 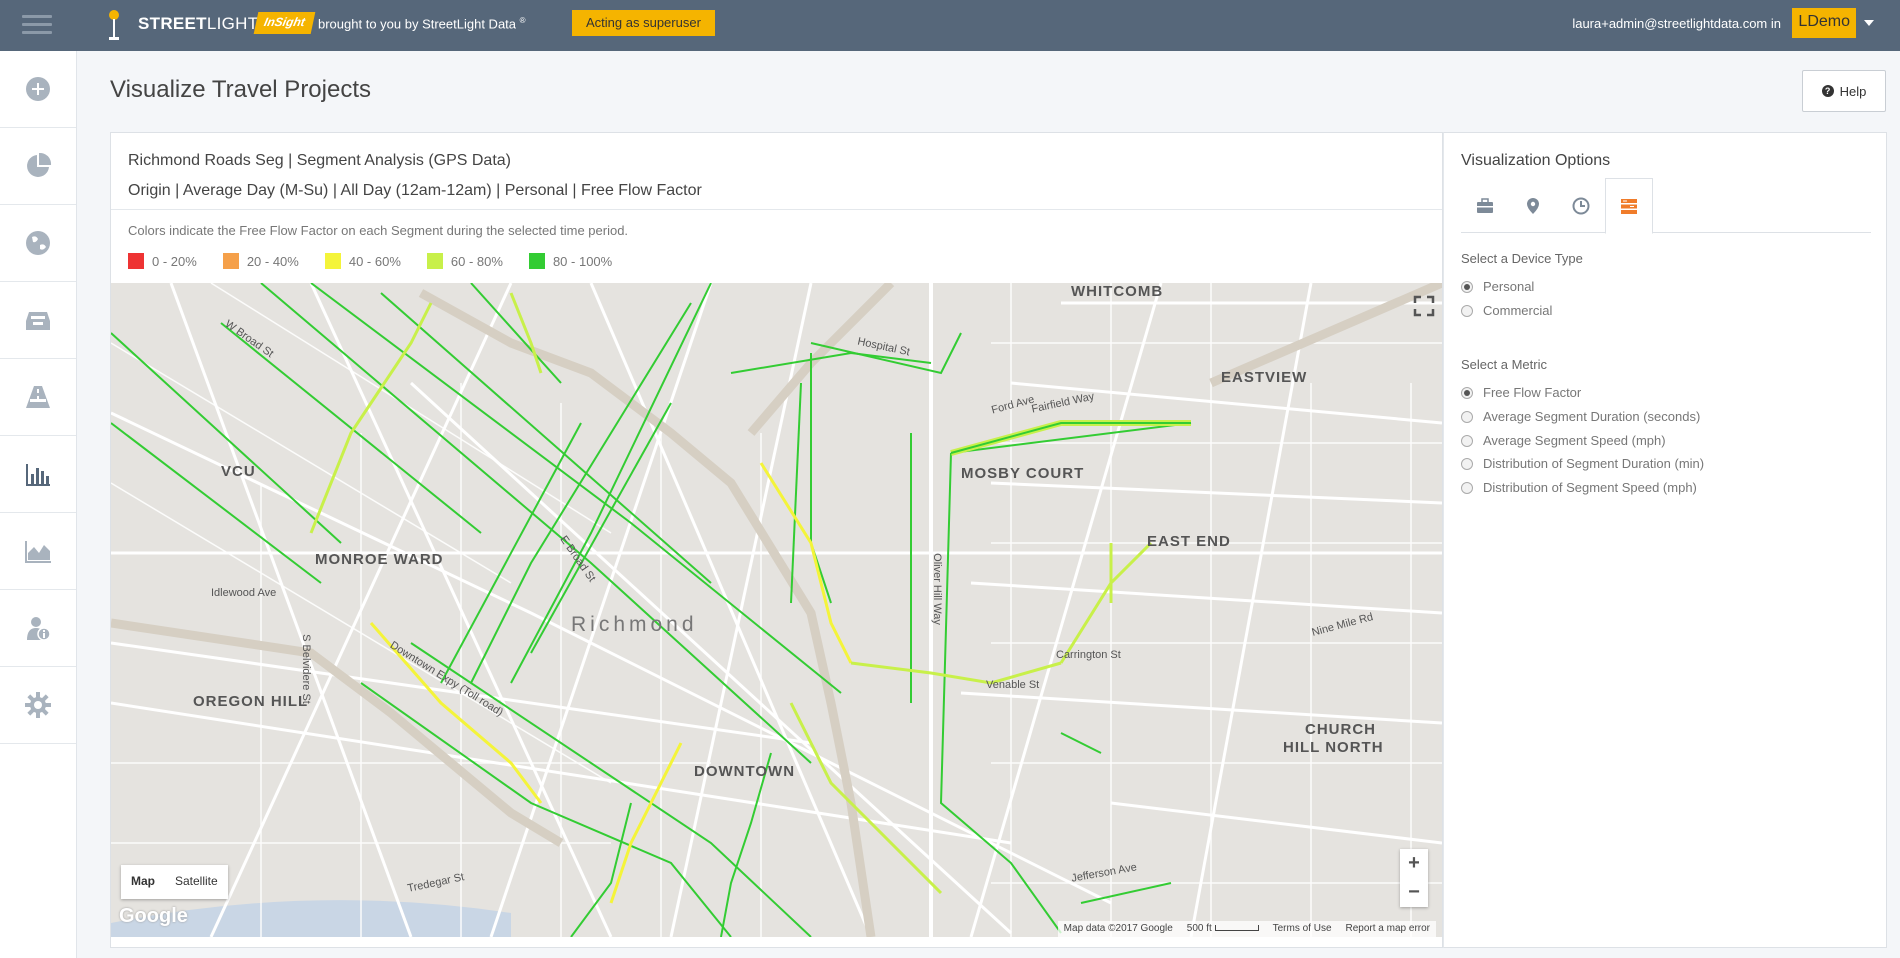 I want to click on zoom-control: + −, so click(x=1414, y=878).